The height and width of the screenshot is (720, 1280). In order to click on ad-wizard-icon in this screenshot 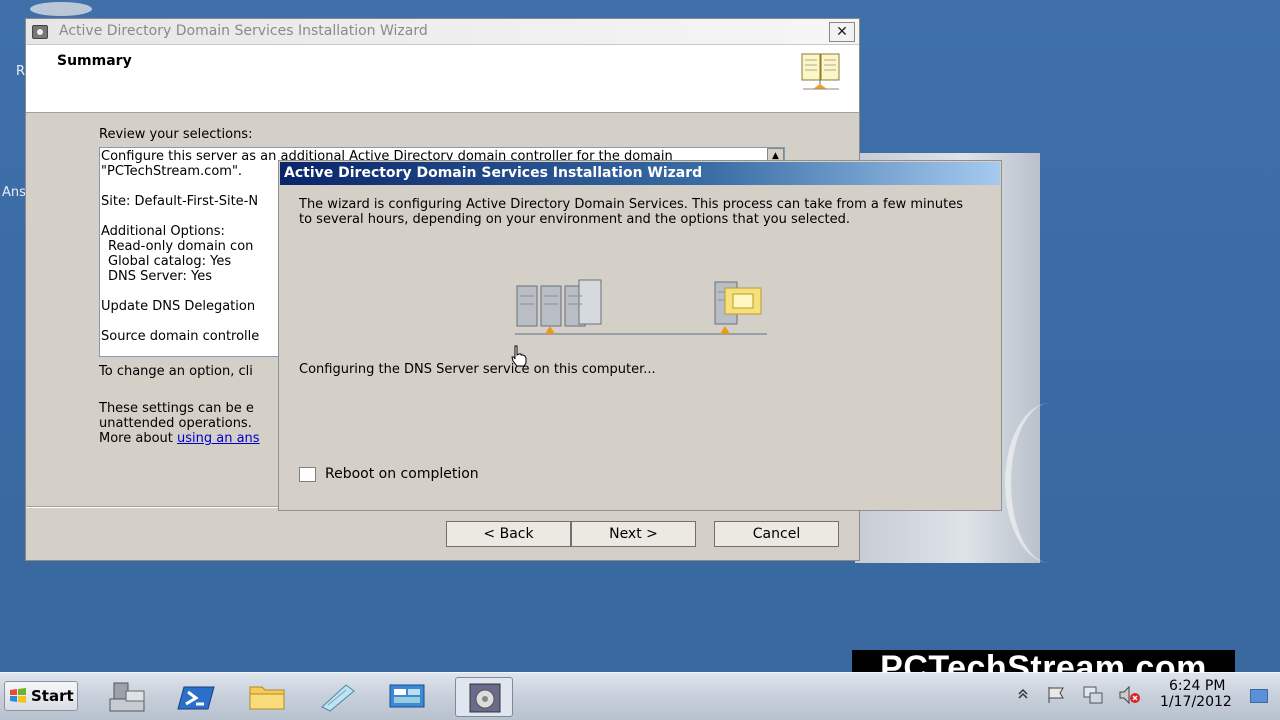, I will do `click(485, 698)`.